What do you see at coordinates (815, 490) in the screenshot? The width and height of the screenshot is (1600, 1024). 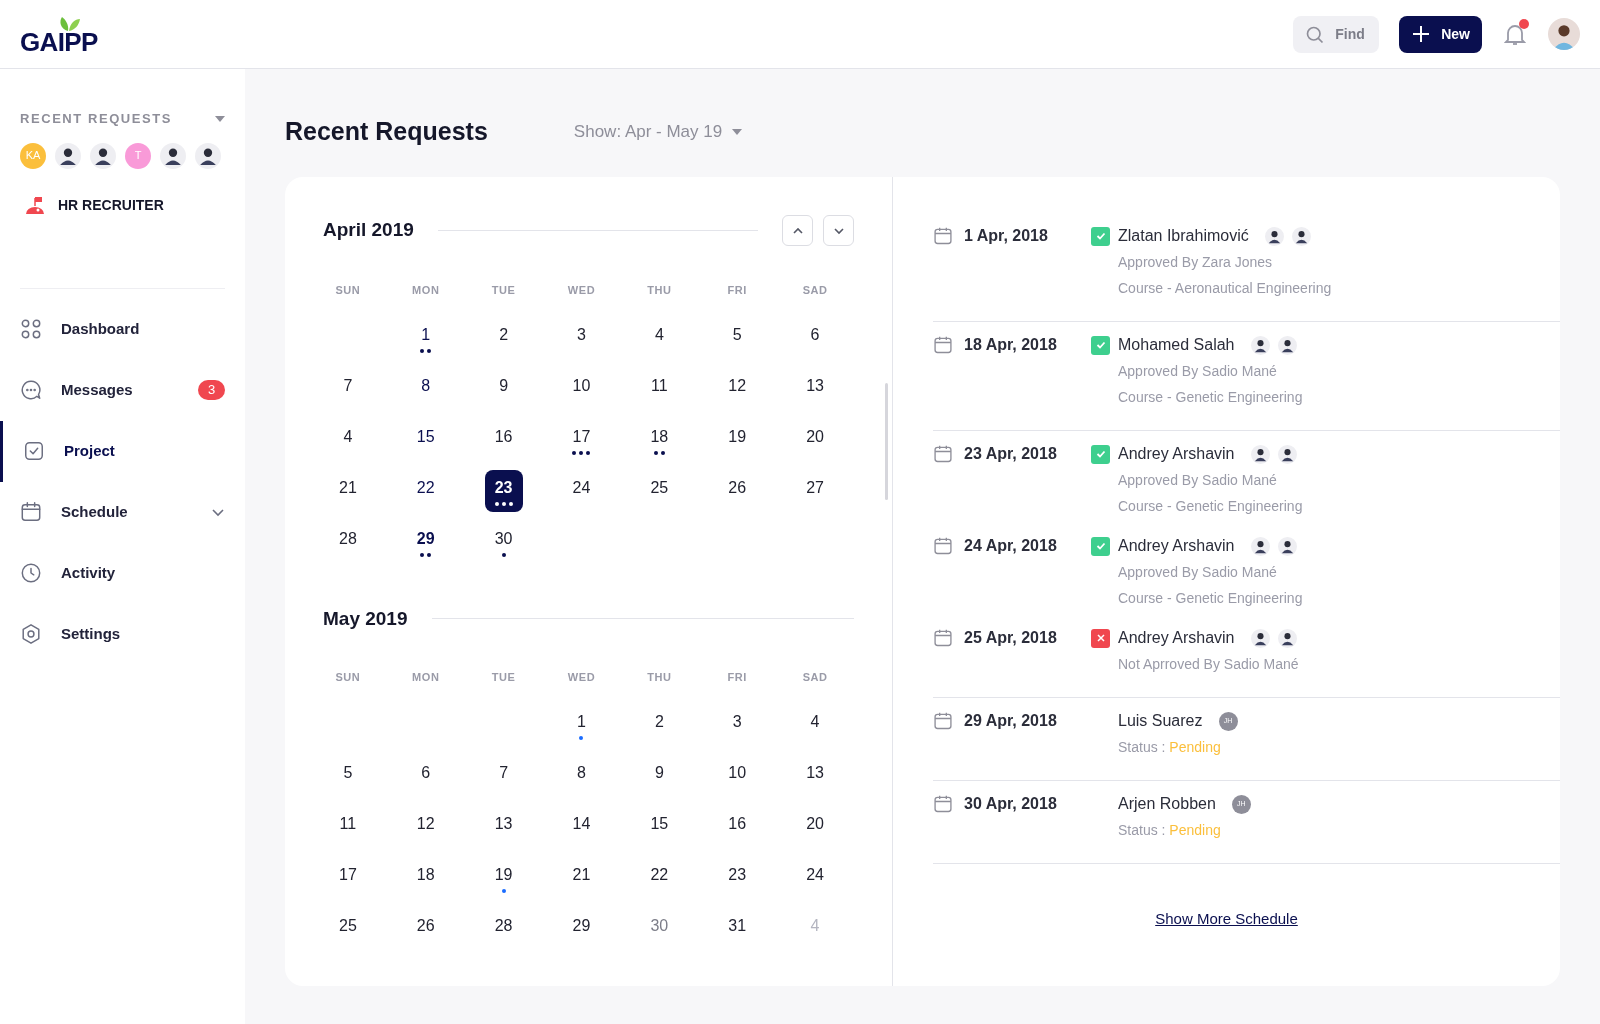 I see `calendar-day: 27` at bounding box center [815, 490].